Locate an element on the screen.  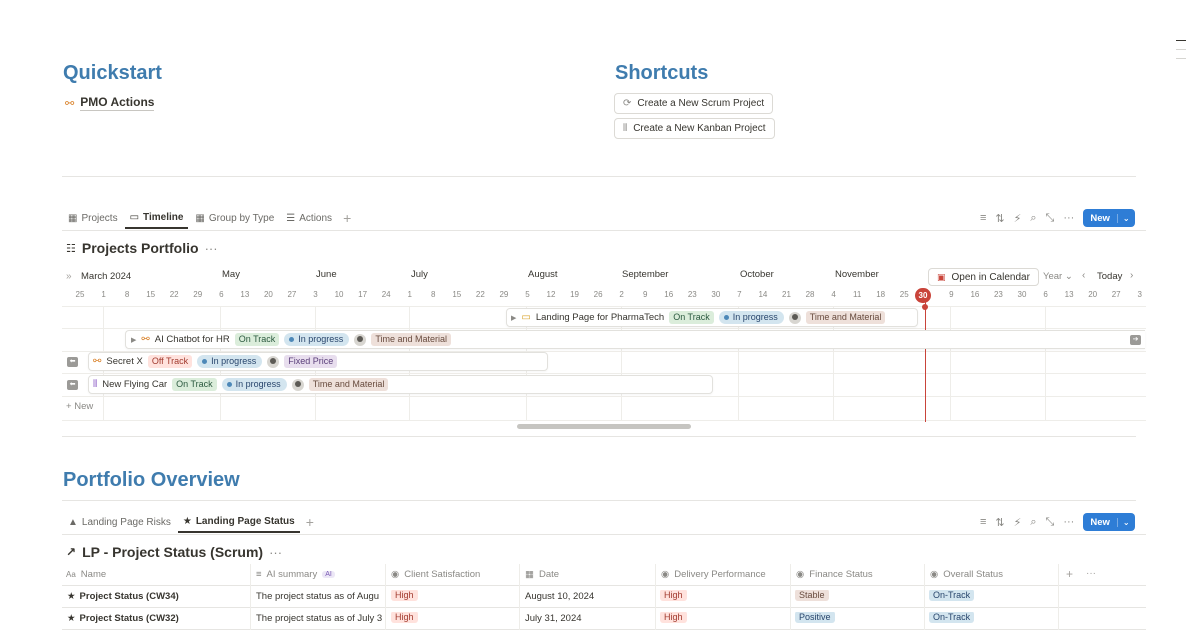
status-label: In progress is located at coordinates (321, 339).